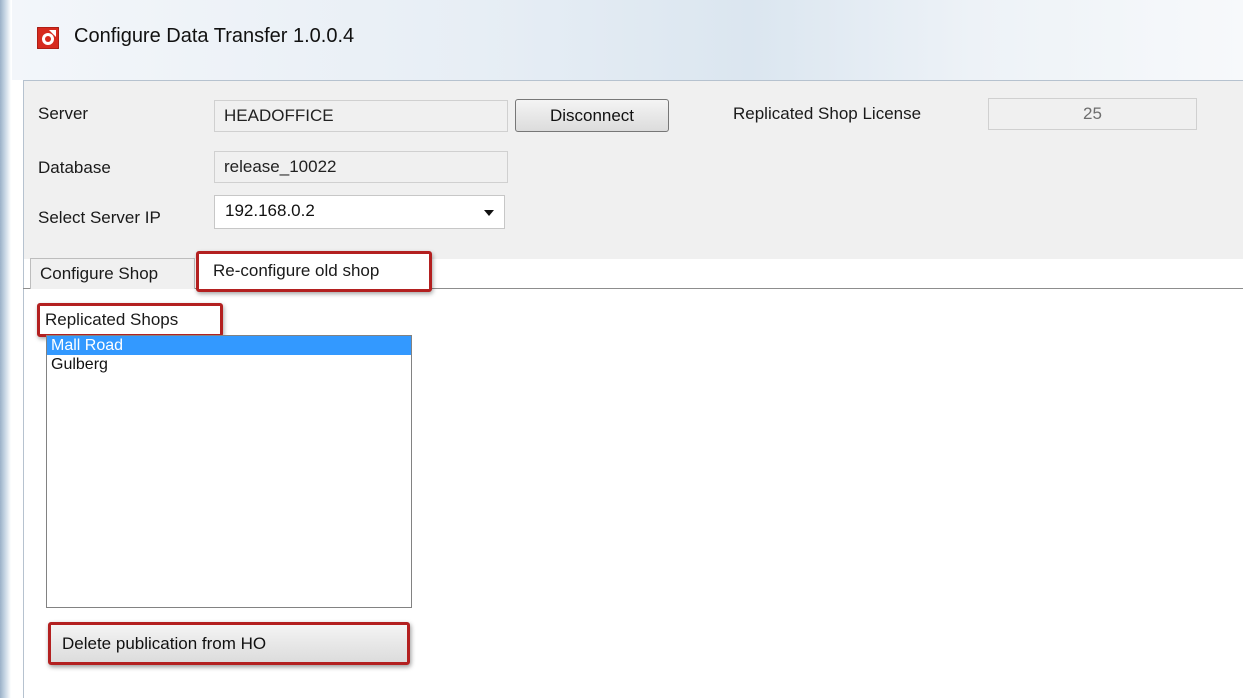 The height and width of the screenshot is (698, 1243). Describe the element at coordinates (99, 217) in the screenshot. I see `server-ip-label: Select Server IP` at that location.